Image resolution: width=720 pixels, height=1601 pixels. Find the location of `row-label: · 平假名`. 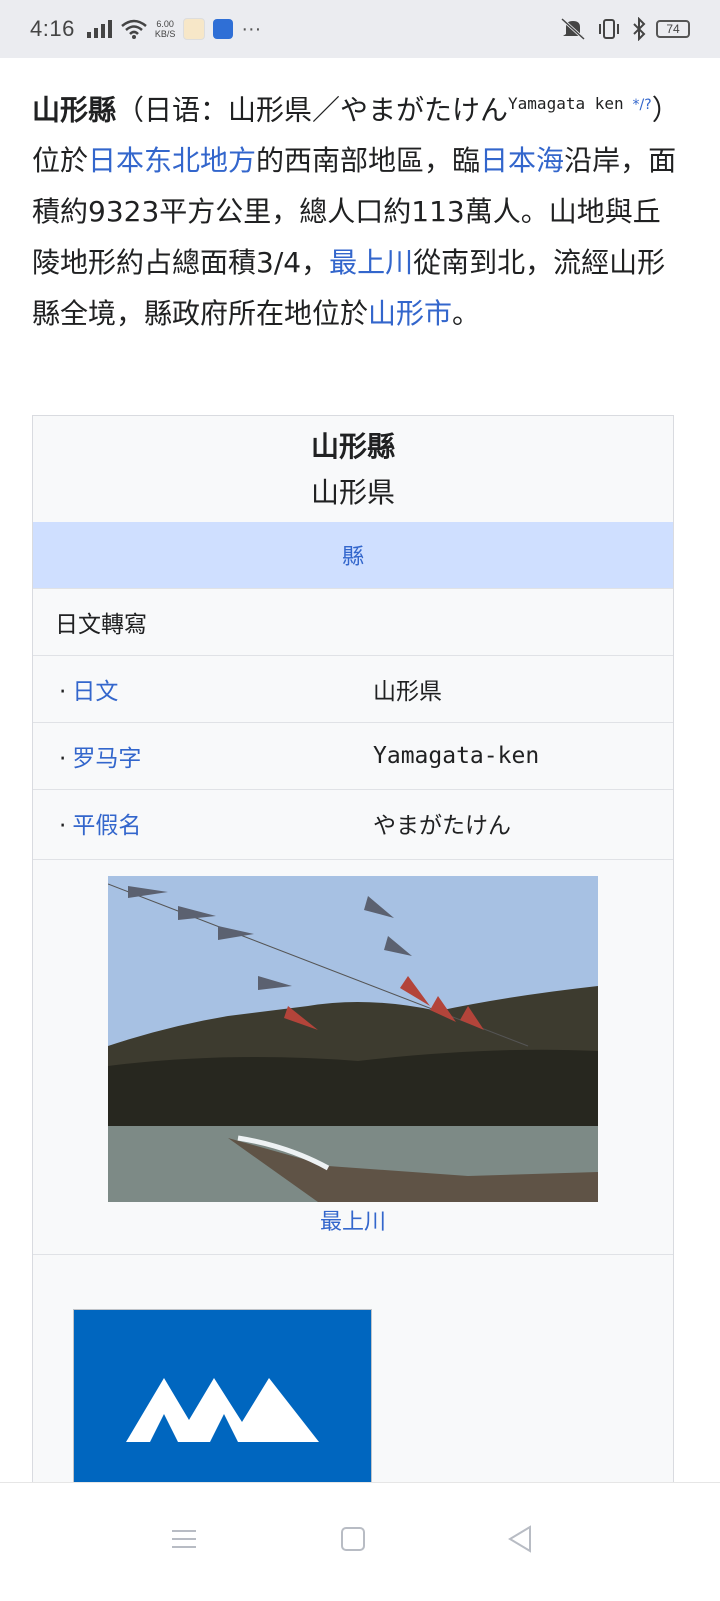

row-label: · 平假名 is located at coordinates (100, 826).